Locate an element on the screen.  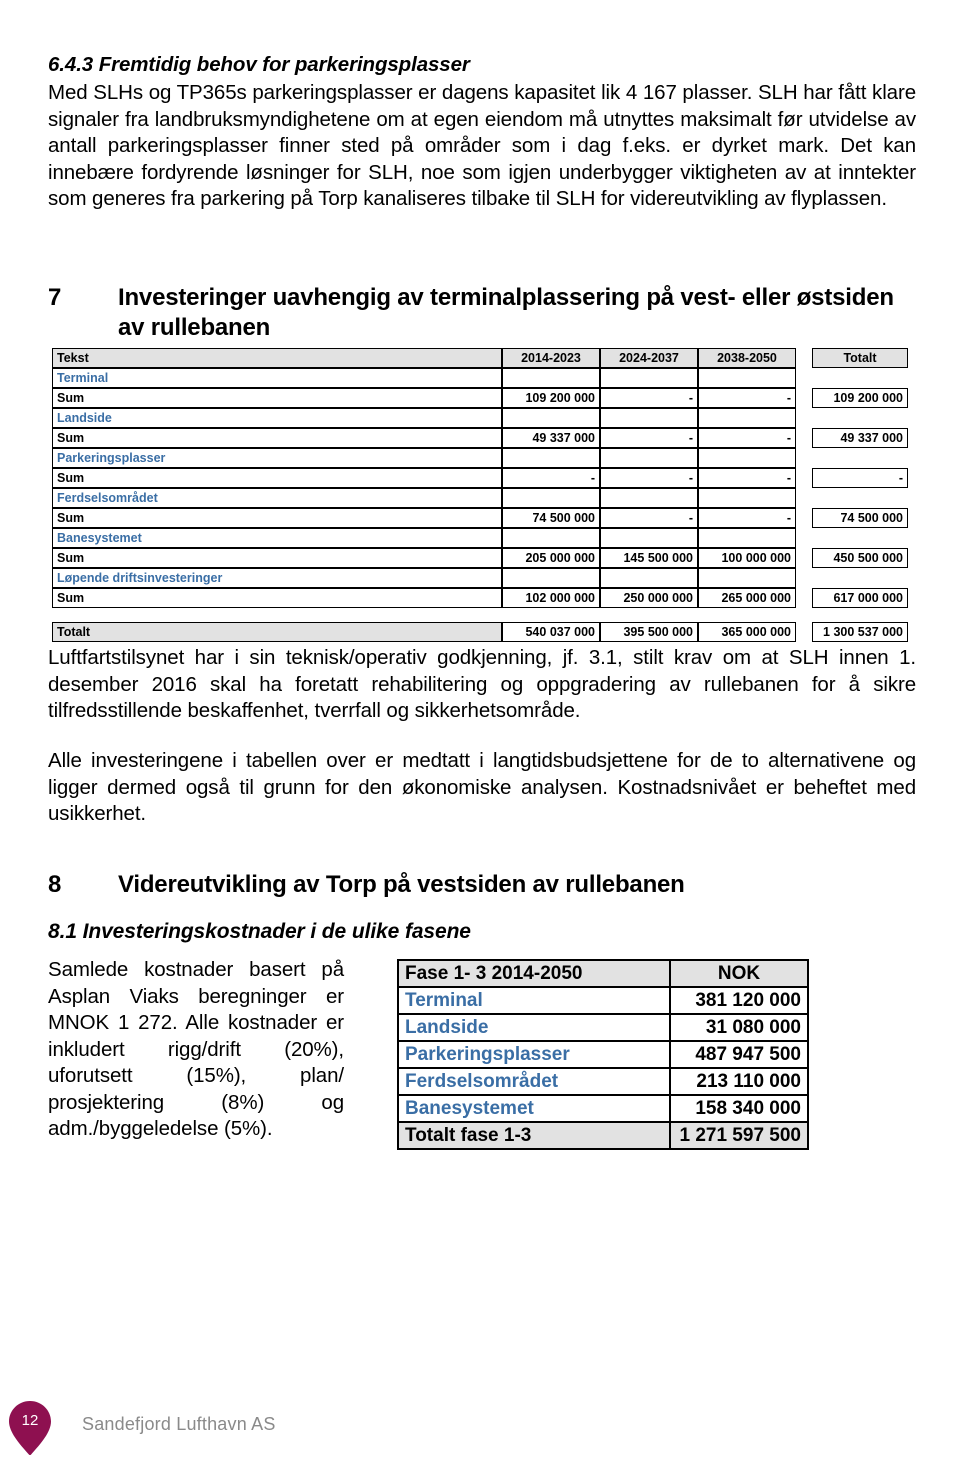
phase-value: 381 120 000 is located at coordinates (739, 1000).